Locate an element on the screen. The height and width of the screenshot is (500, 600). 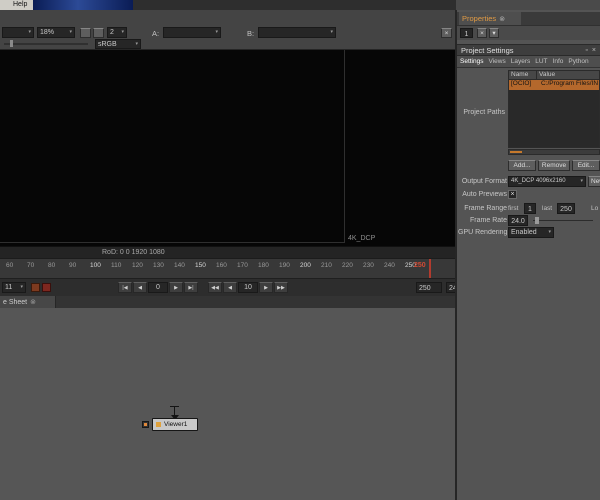
lock-range-label: Lo is located at coordinates (595, 208).